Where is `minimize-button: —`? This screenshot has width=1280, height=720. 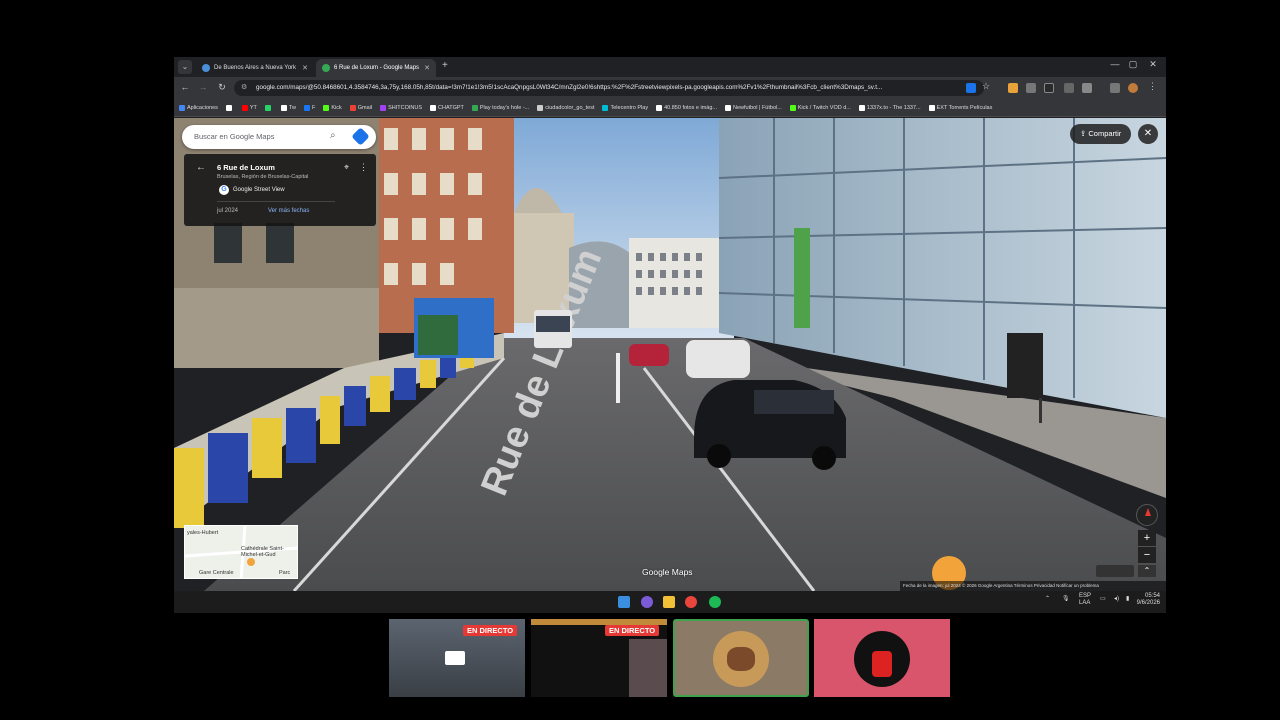 minimize-button: — is located at coordinates (1115, 64).